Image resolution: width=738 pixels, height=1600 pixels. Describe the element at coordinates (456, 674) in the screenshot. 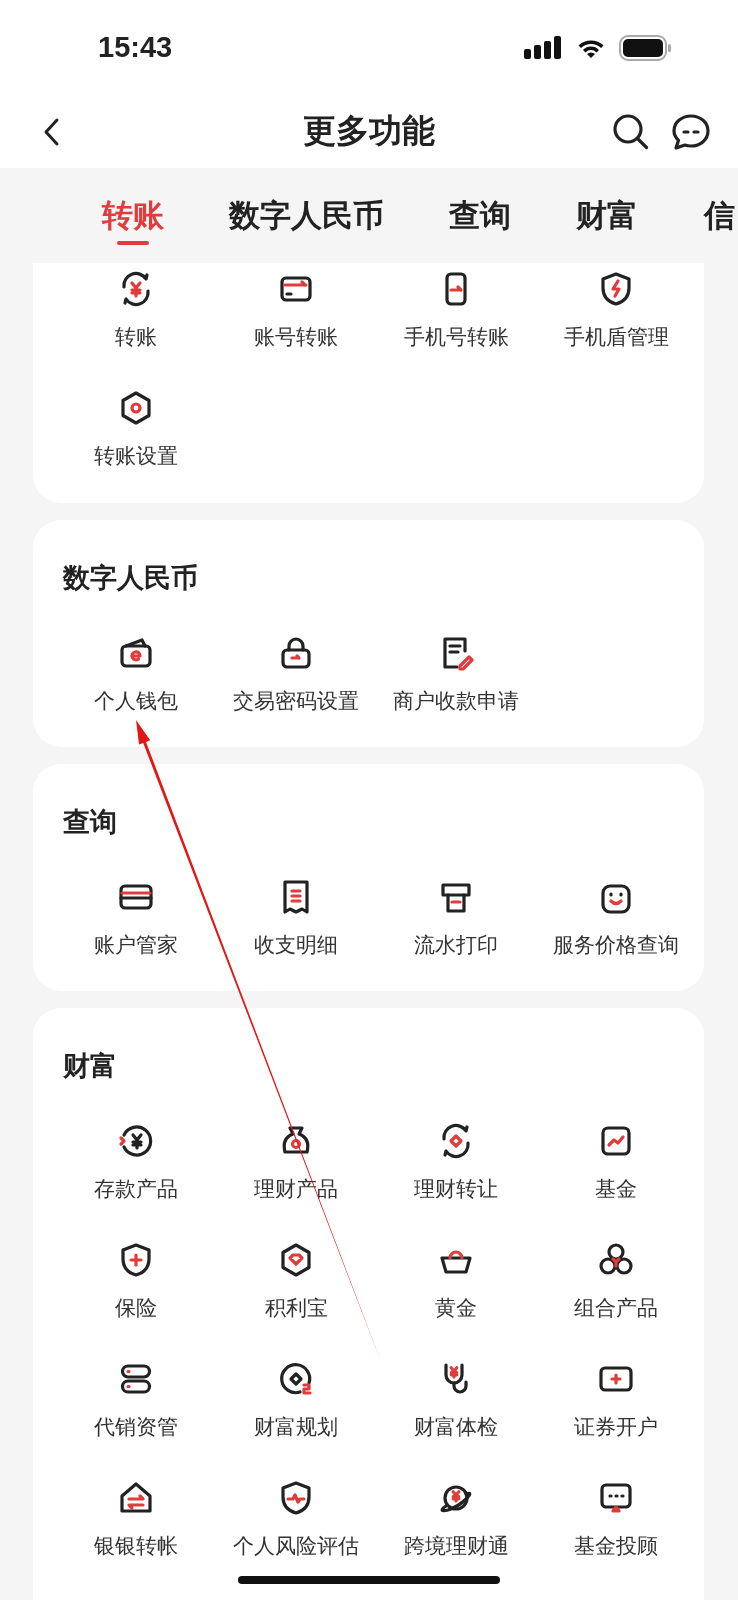

I see `feature-item: 商户收款申请` at that location.